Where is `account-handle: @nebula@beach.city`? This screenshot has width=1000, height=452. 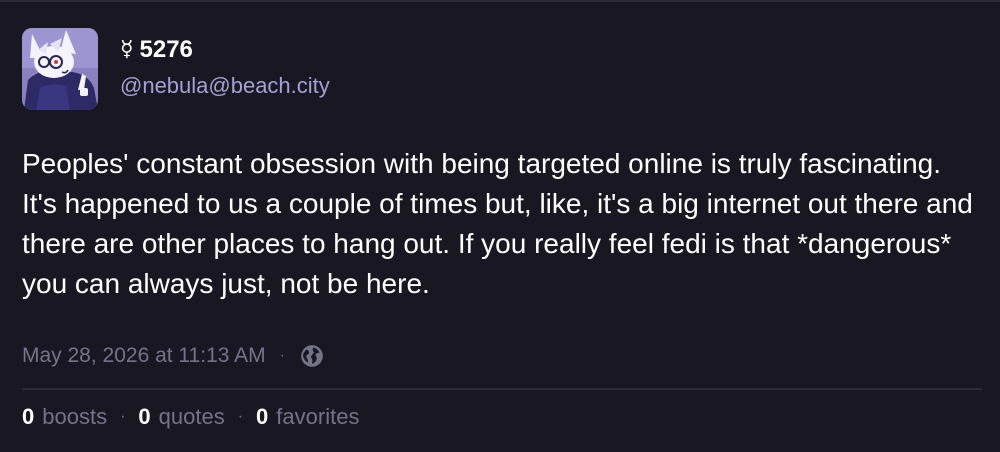 account-handle: @nebula@beach.city is located at coordinates (225, 86).